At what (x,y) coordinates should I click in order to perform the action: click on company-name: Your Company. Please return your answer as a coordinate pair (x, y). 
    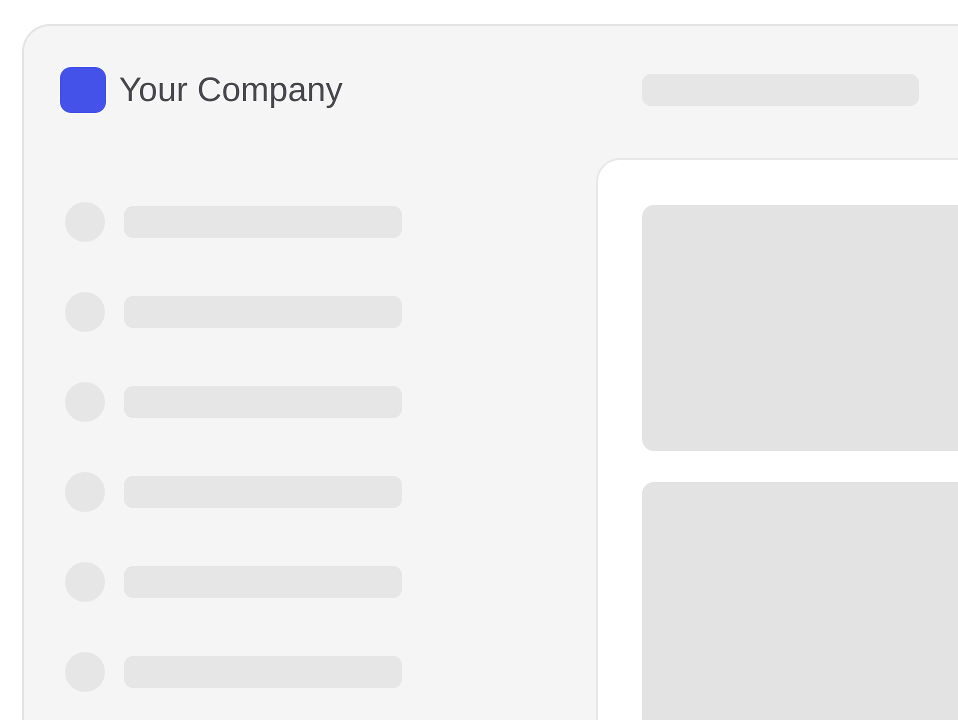
    Looking at the image, I should click on (231, 90).